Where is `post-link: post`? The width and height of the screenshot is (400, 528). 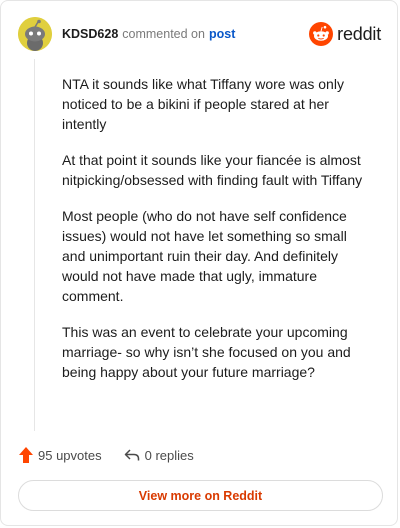 post-link: post is located at coordinates (222, 34).